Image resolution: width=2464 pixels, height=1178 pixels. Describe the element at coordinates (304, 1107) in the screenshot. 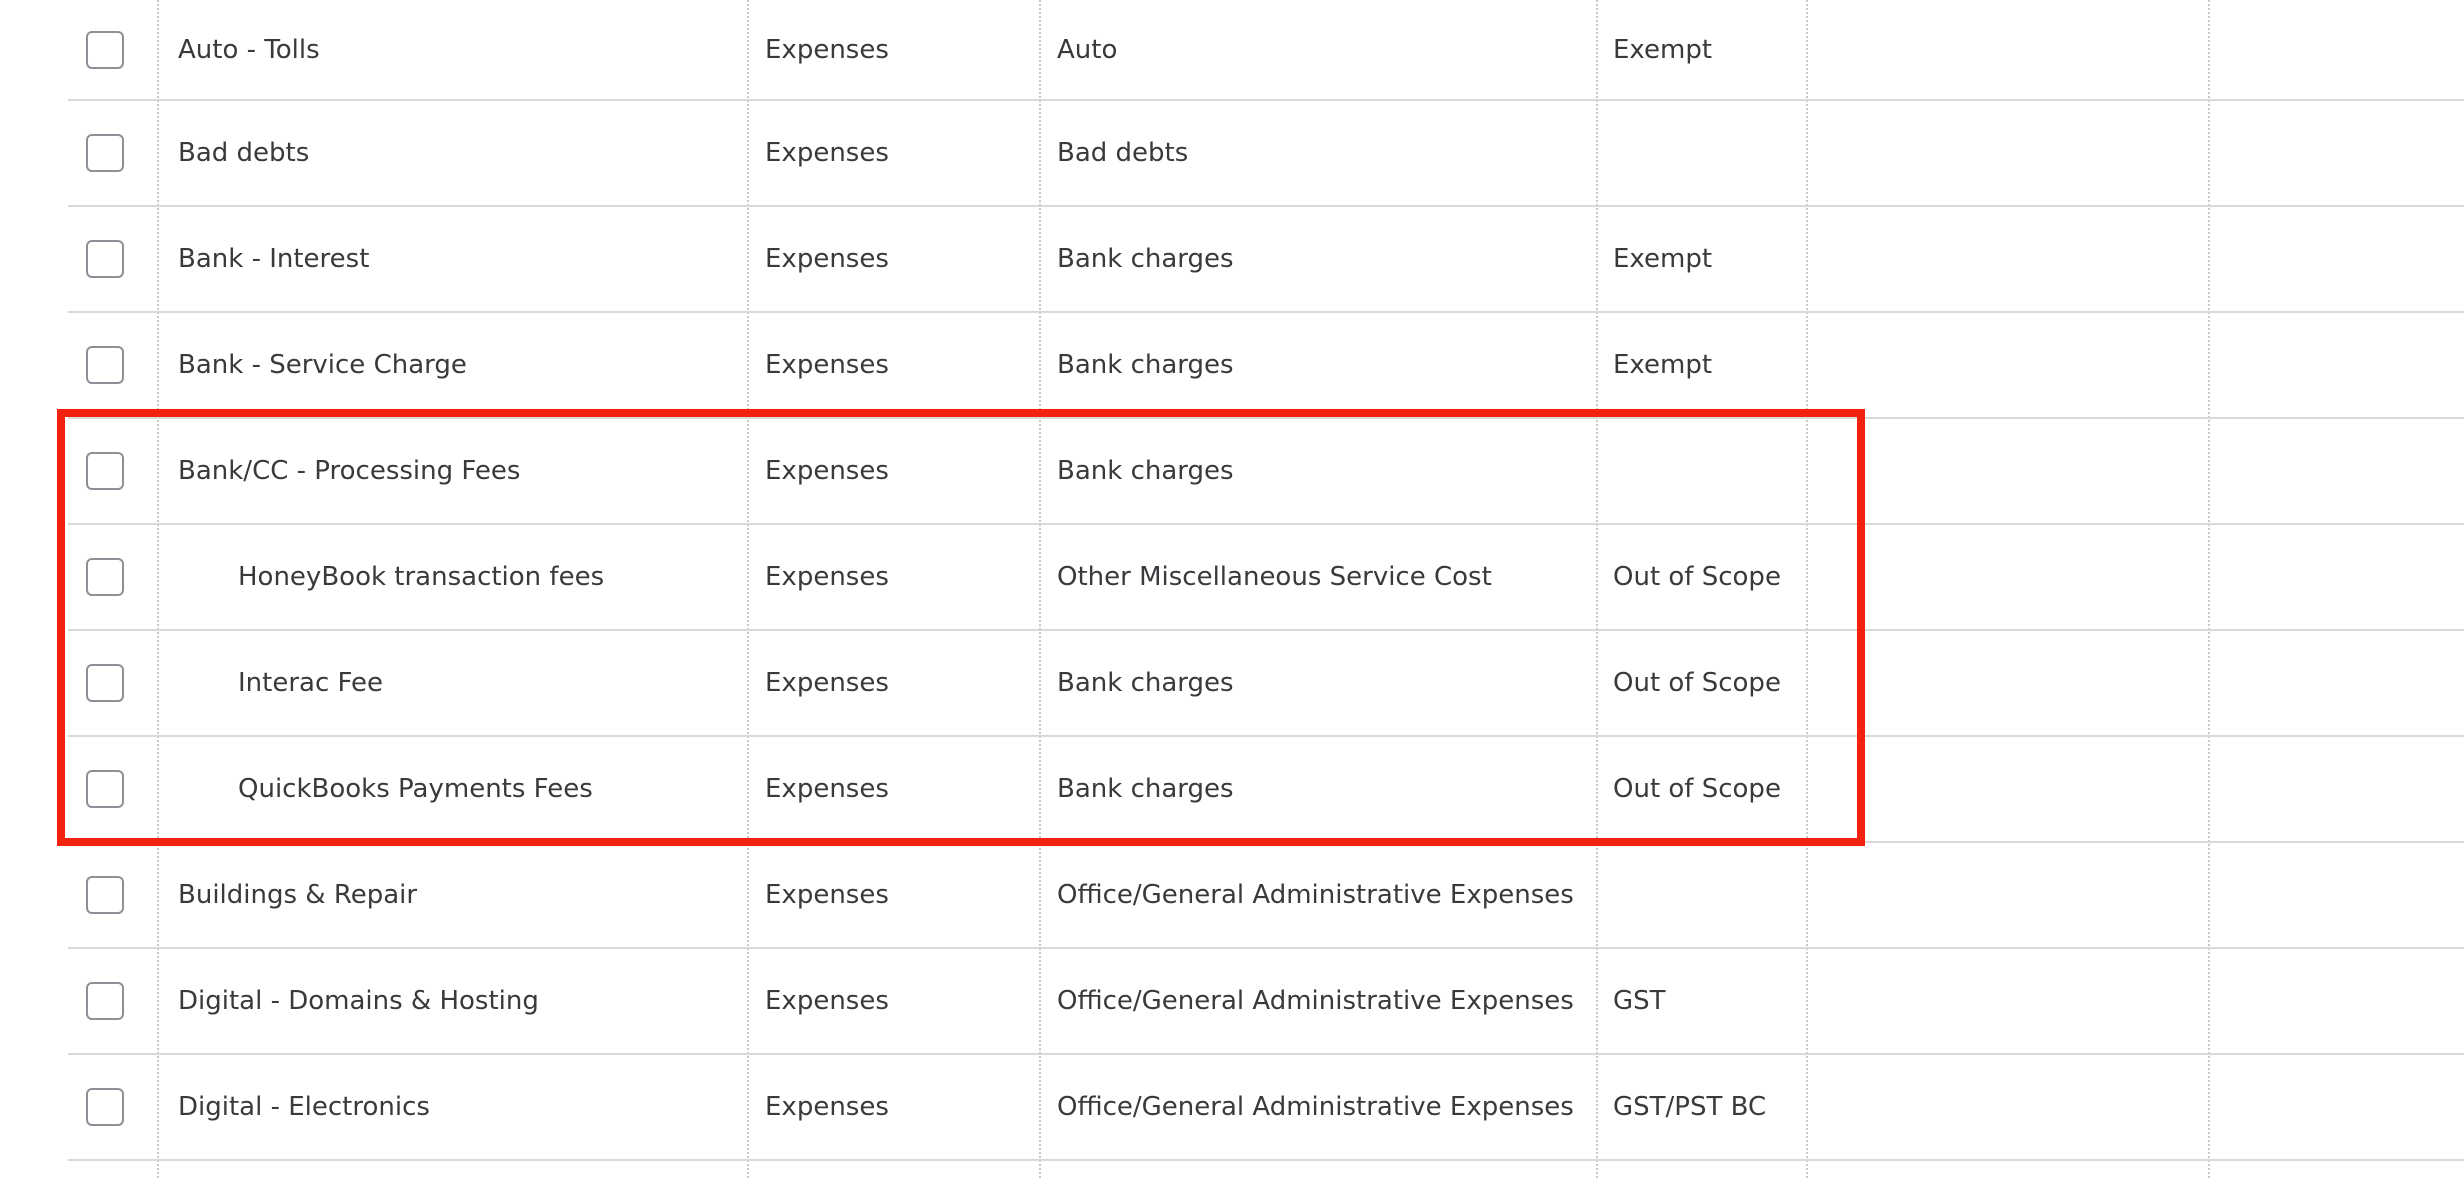

I see `account-name: Digital - Electronics` at that location.